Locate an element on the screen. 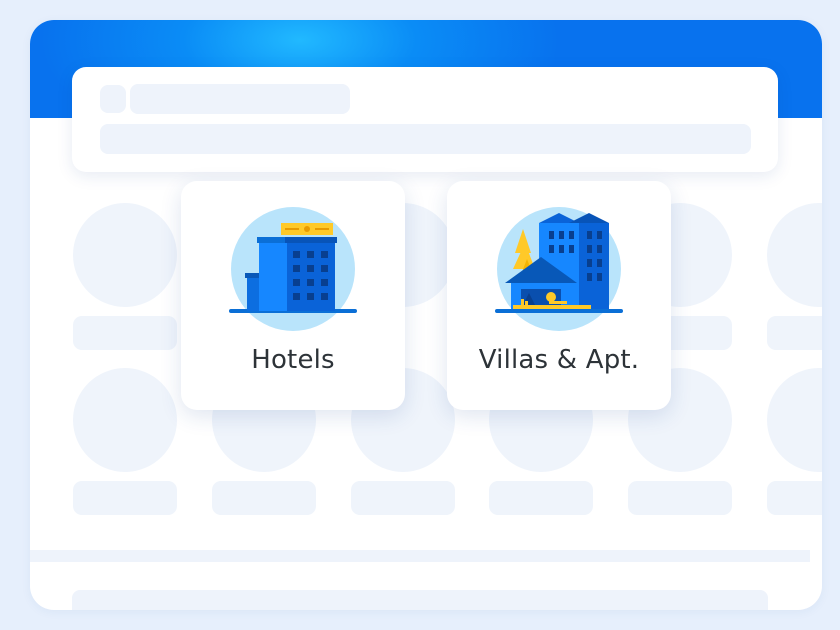 This screenshot has width=840, height=630. search-placeholder-title is located at coordinates (240, 99).